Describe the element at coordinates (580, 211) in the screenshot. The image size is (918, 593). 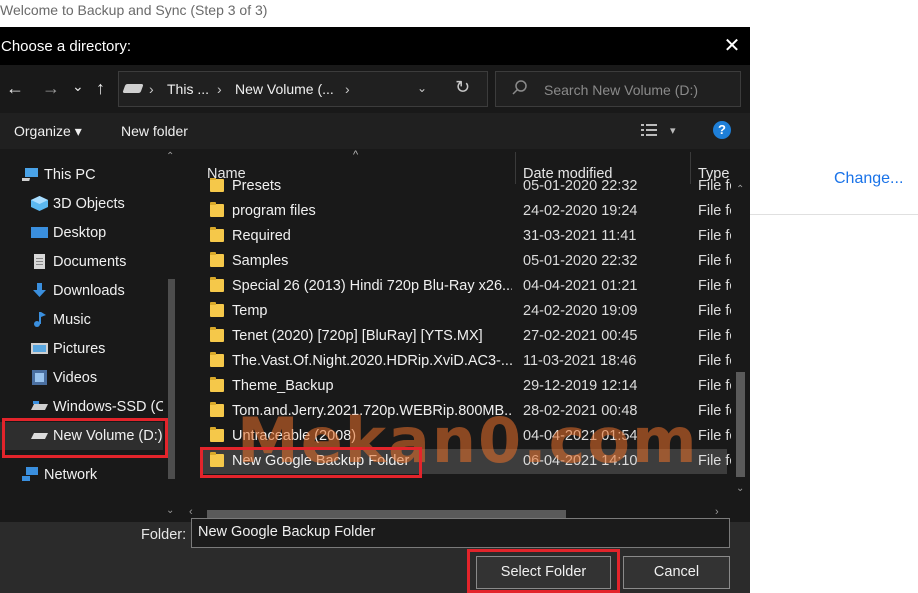
I see `file-date: 24-02-2020 19:24` at that location.